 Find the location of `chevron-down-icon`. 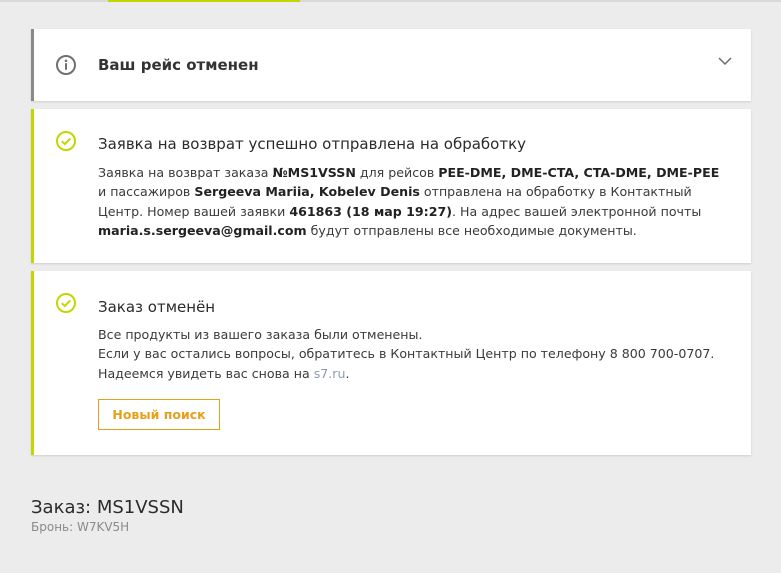

chevron-down-icon is located at coordinates (725, 61).